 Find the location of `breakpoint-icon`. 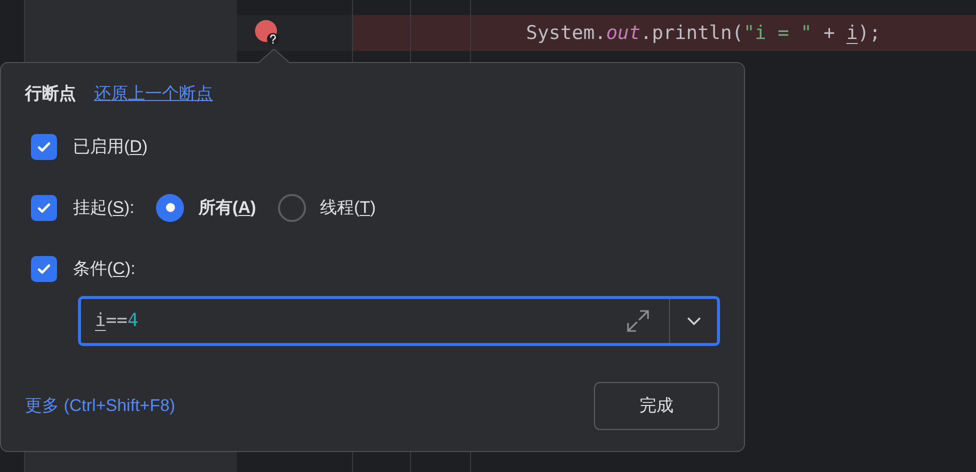

breakpoint-icon is located at coordinates (268, 33).